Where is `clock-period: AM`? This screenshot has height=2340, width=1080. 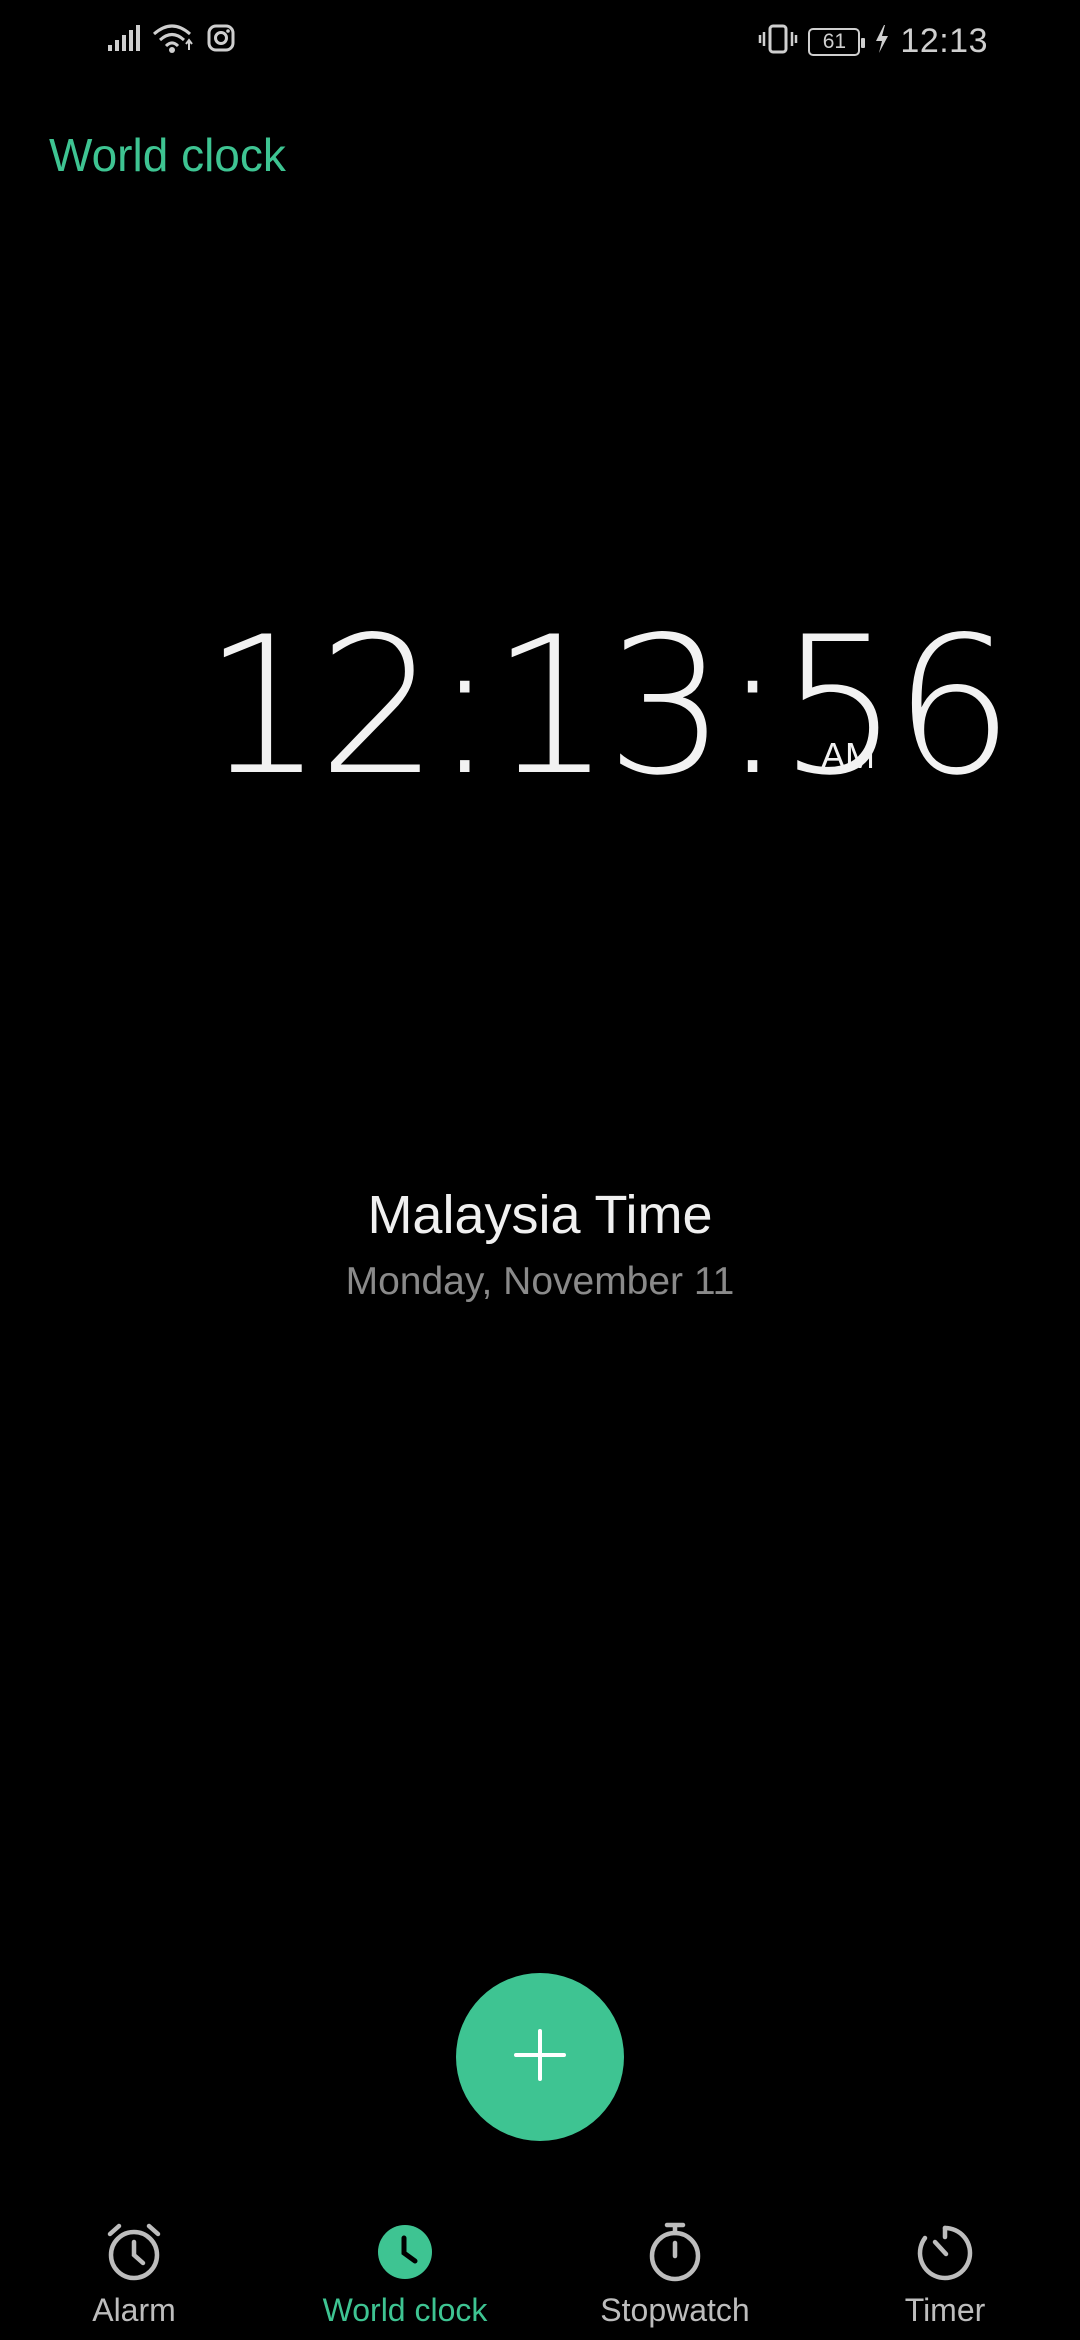 clock-period: AM is located at coordinates (848, 755).